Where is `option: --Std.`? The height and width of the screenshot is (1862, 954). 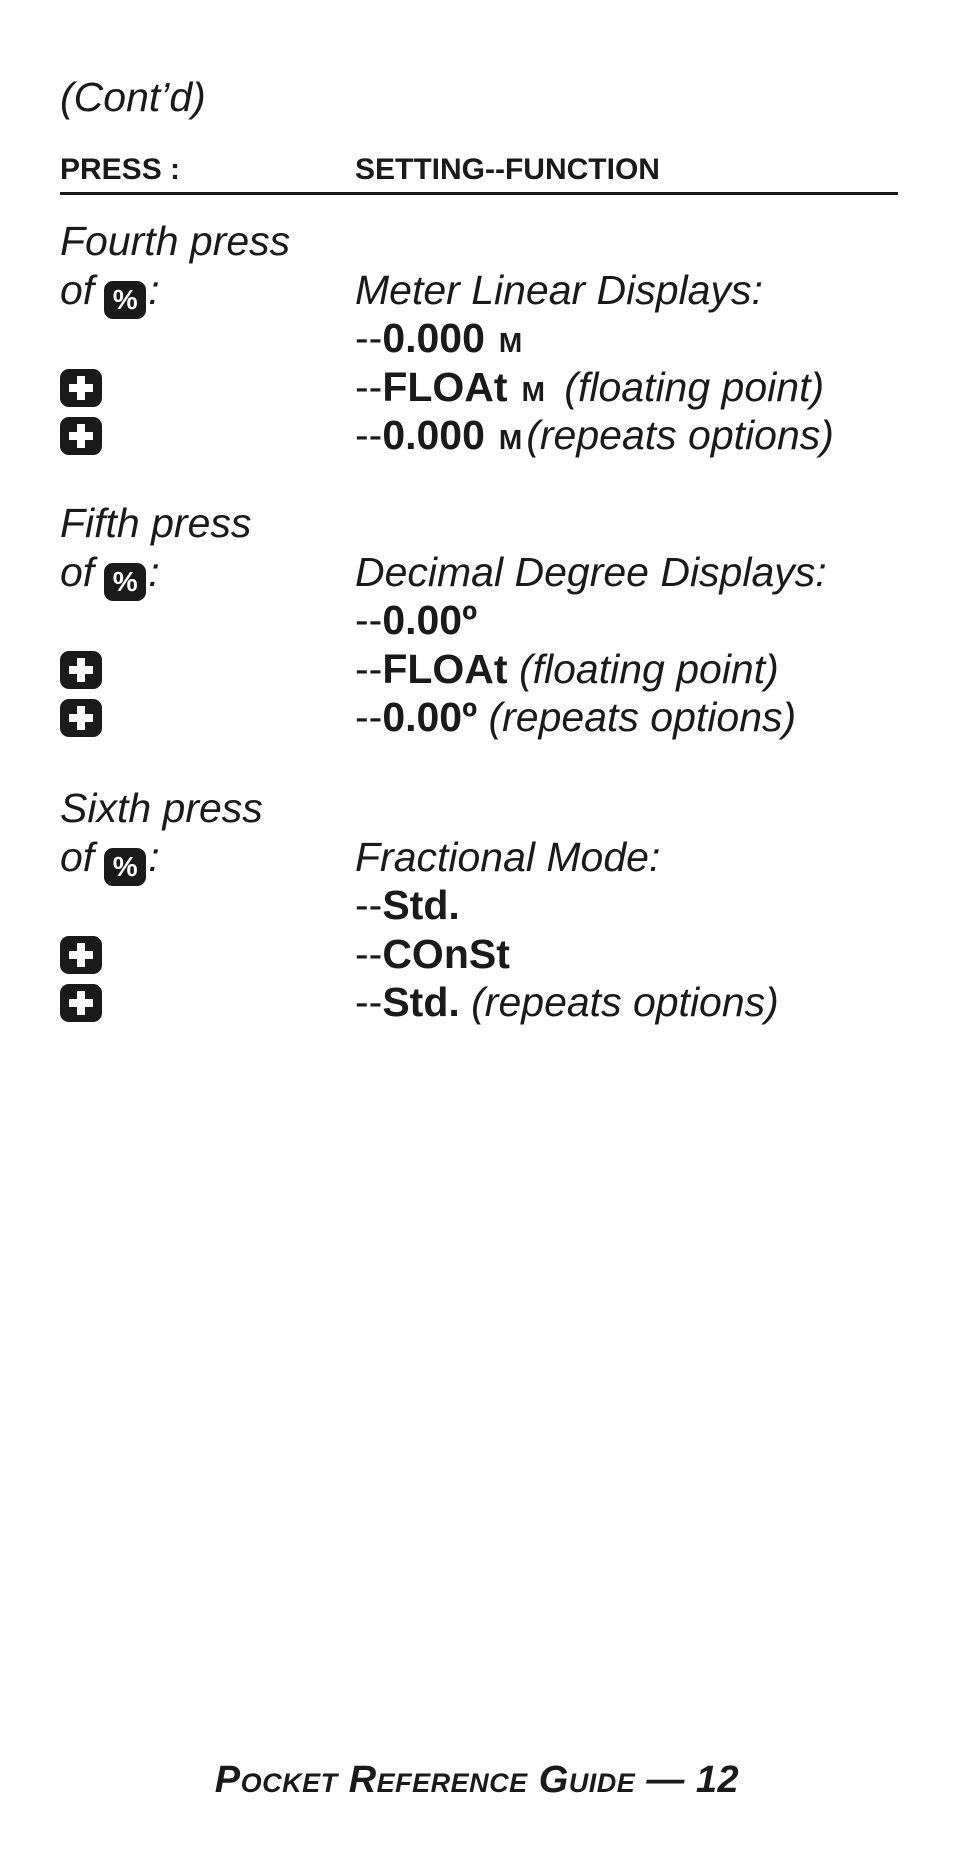
option: --Std. is located at coordinates (407, 905).